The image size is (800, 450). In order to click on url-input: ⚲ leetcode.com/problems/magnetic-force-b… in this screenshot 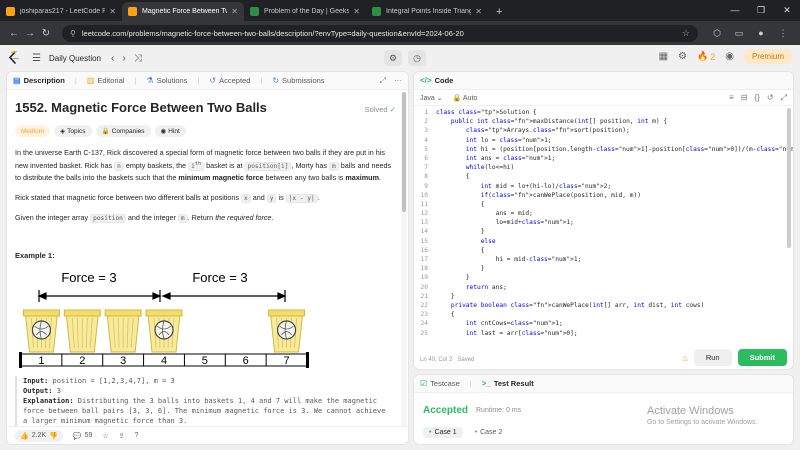, I will do `click(380, 33)`.